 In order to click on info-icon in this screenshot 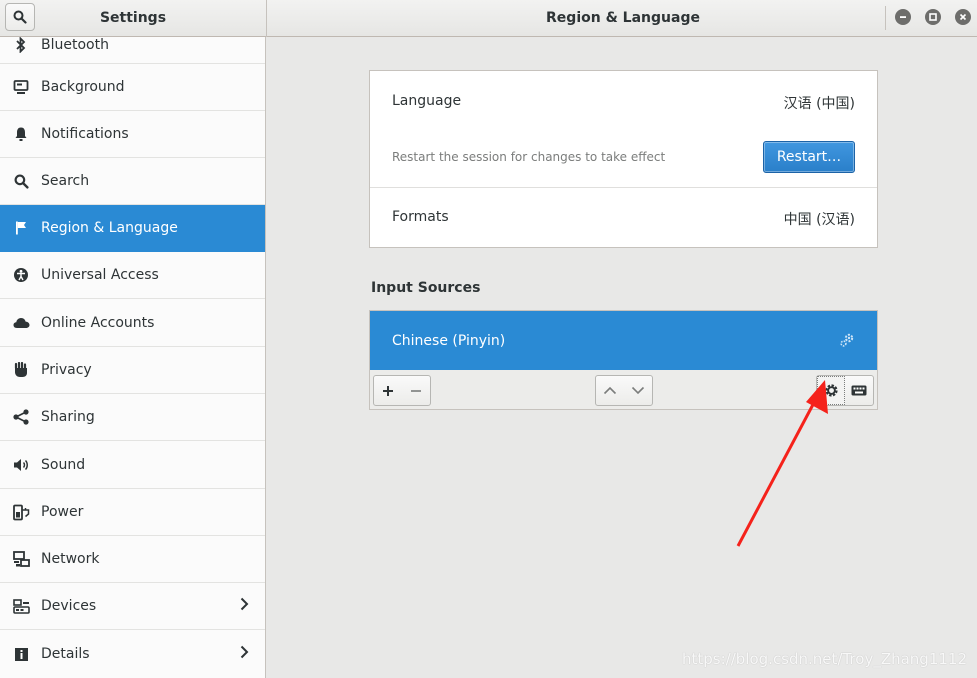, I will do `click(21, 654)`.